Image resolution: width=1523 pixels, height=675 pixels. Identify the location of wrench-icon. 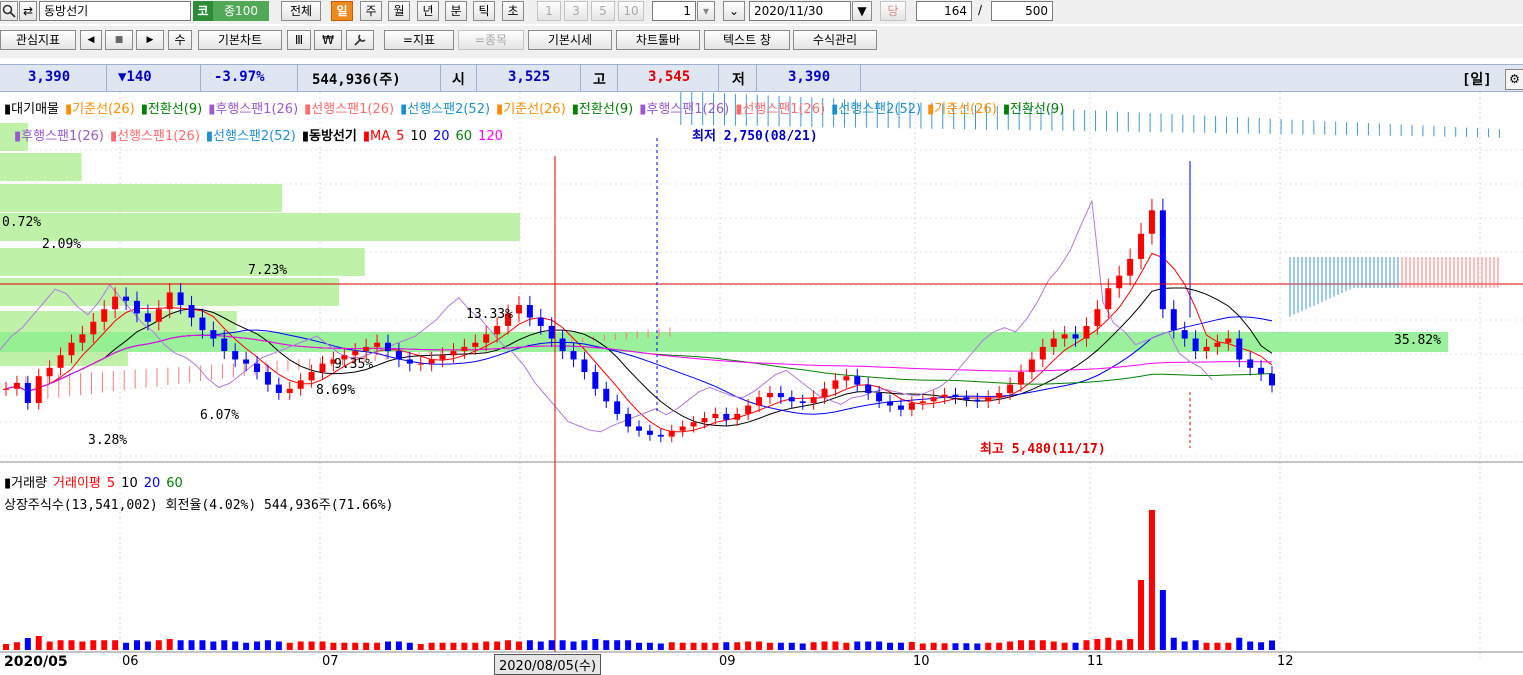
(360, 40).